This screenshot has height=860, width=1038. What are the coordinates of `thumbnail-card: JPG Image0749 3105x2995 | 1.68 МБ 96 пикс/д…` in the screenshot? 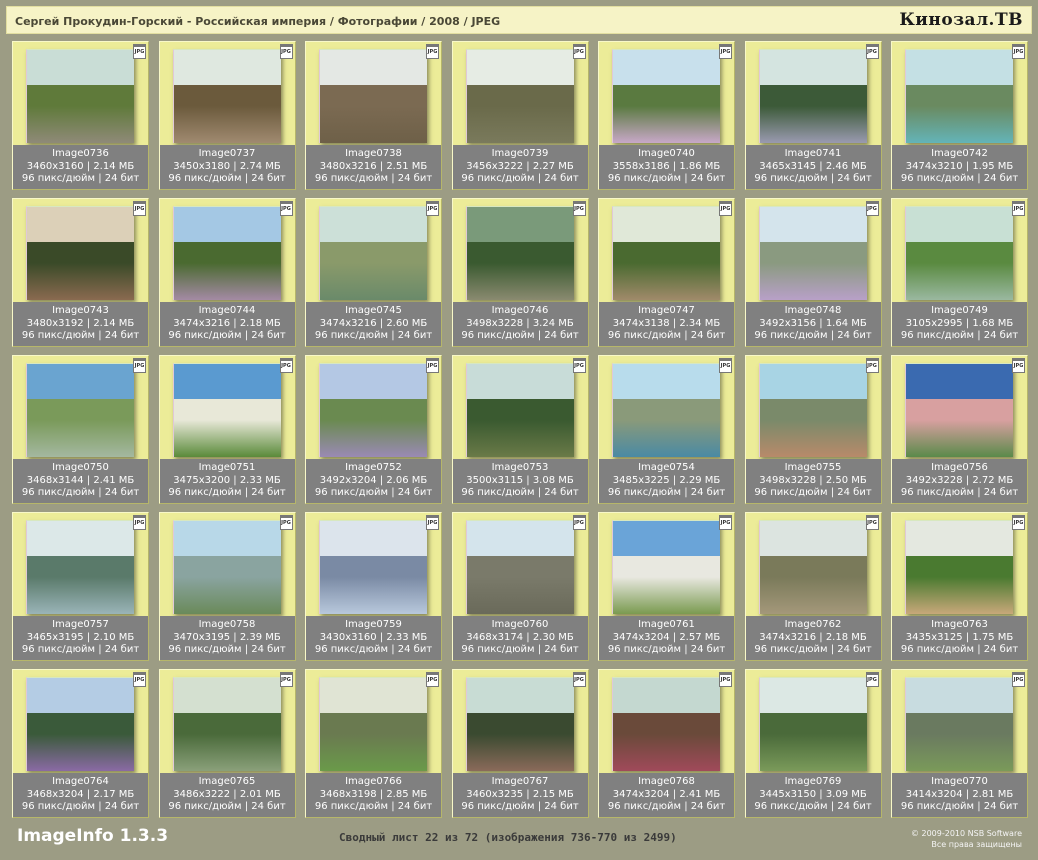 It's located at (959, 272).